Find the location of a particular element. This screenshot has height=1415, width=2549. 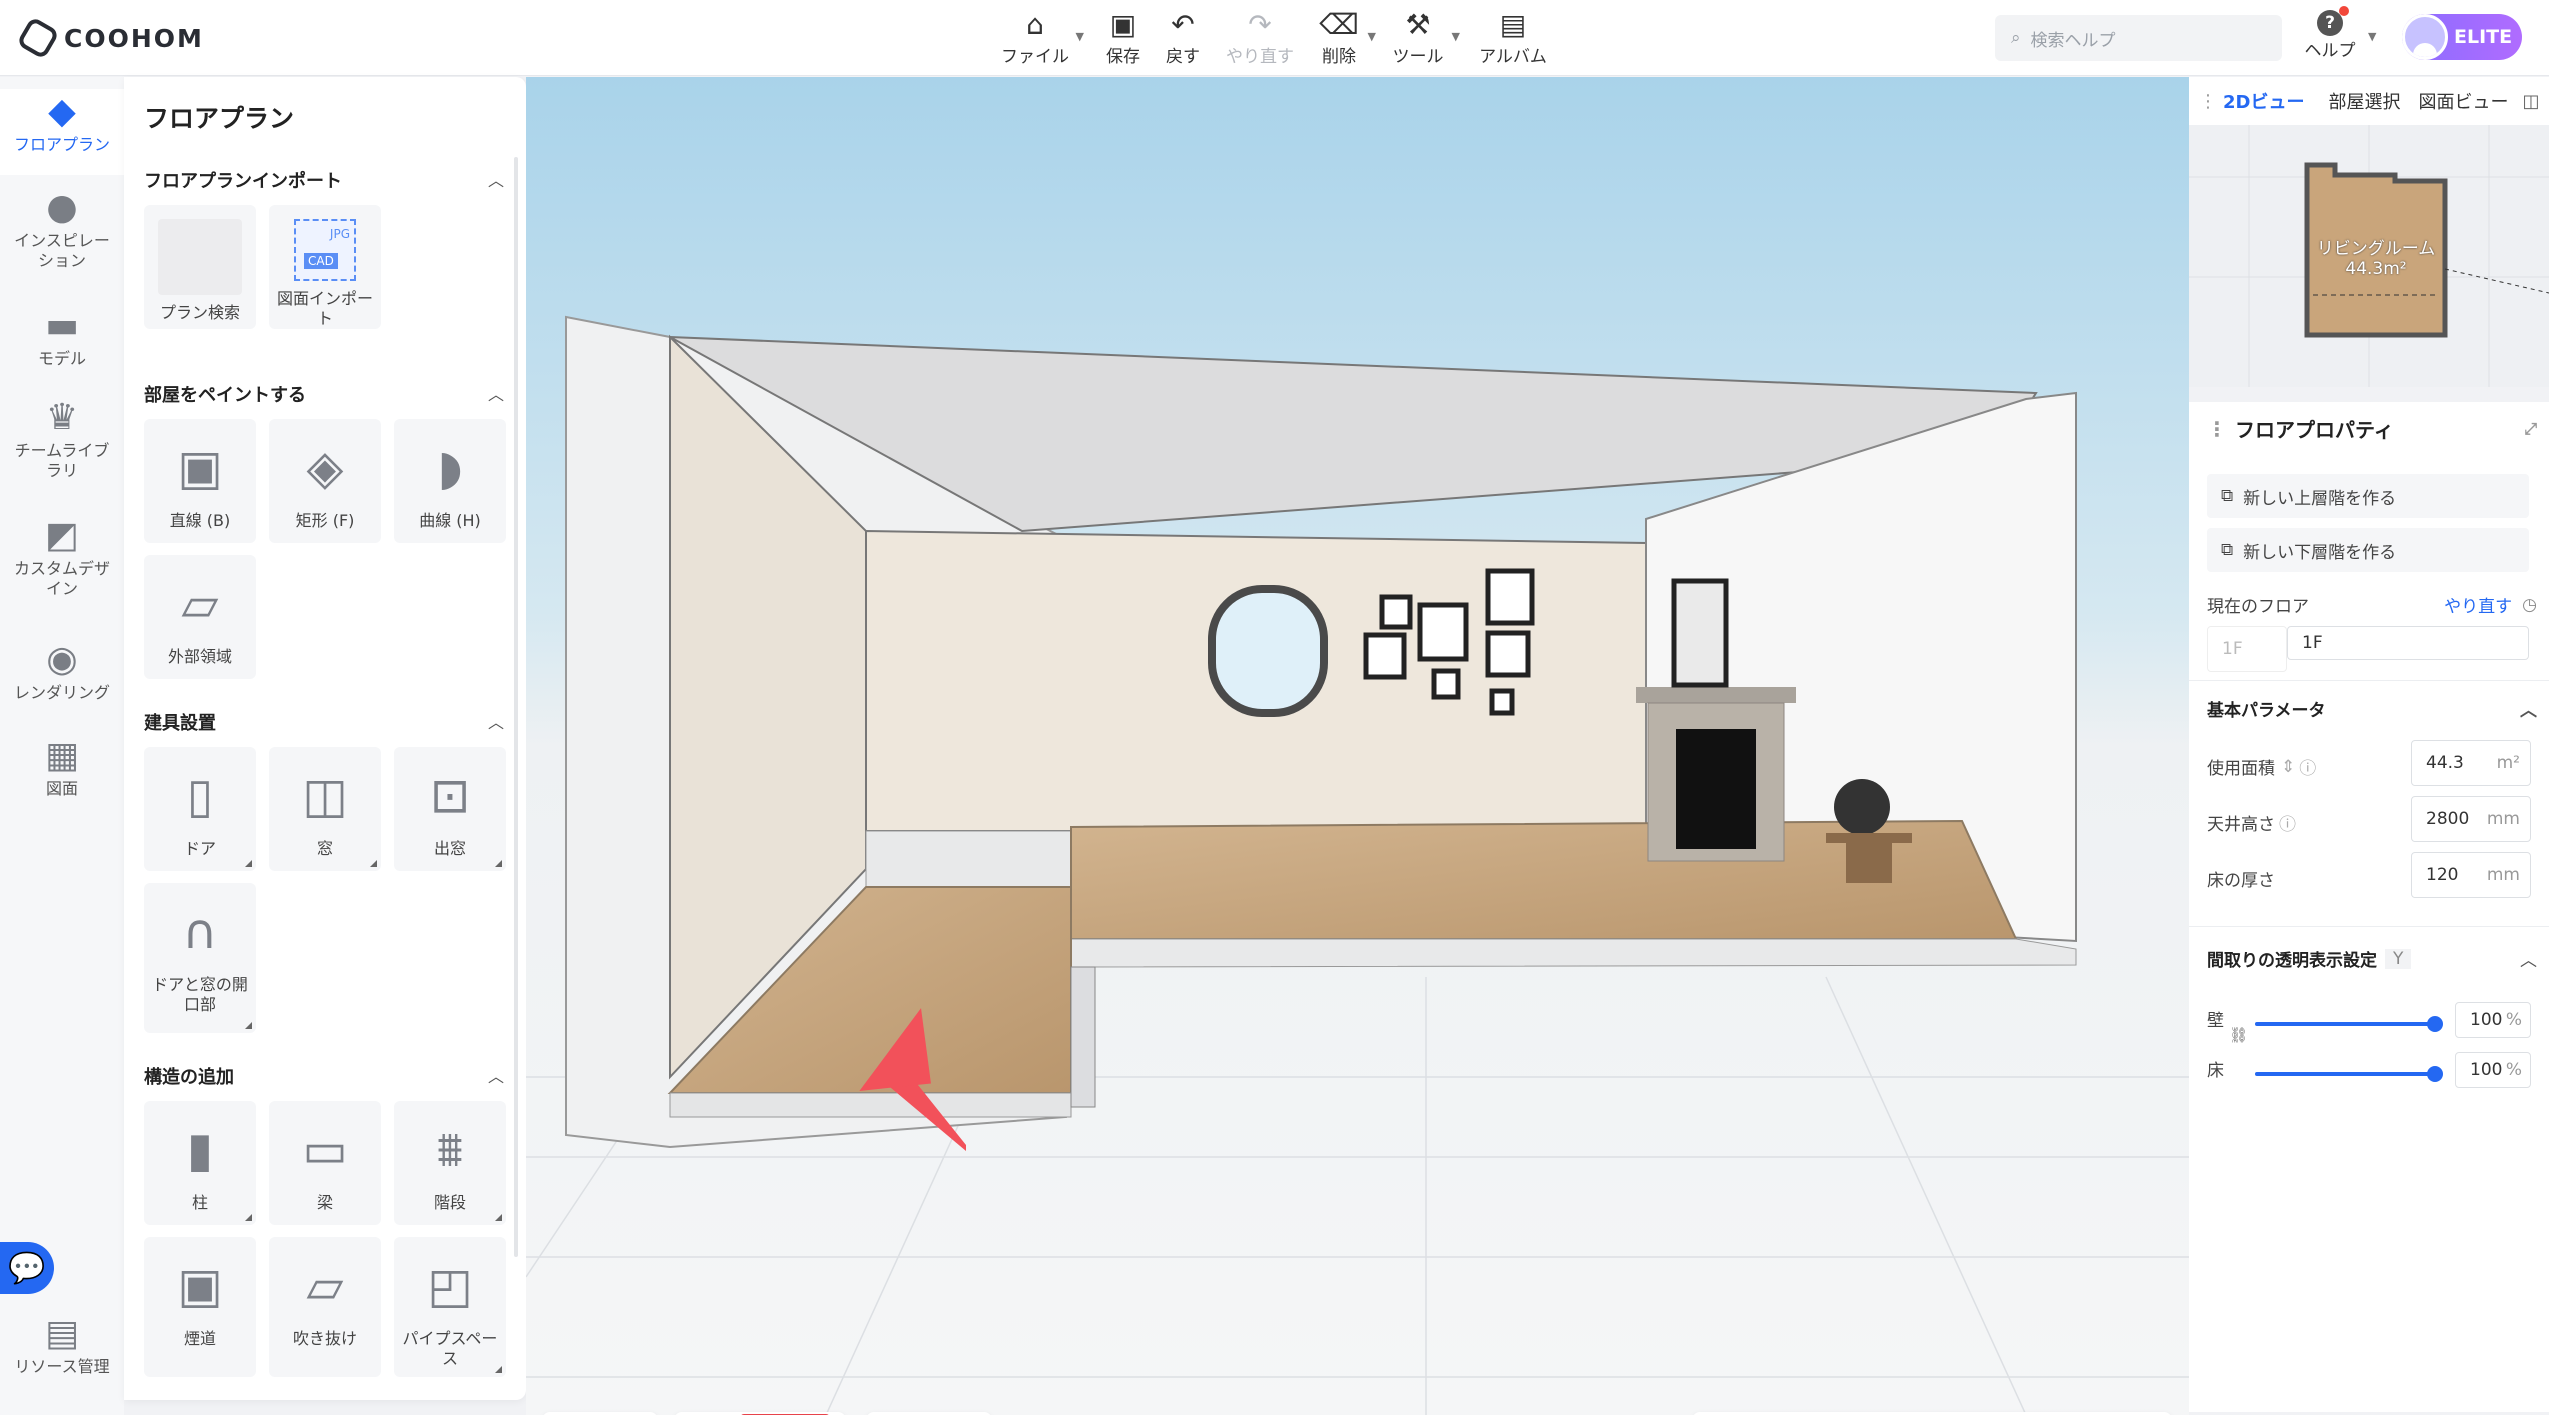

nav-custom-design: ◩ カスタムデザイン is located at coordinates (62, 563).